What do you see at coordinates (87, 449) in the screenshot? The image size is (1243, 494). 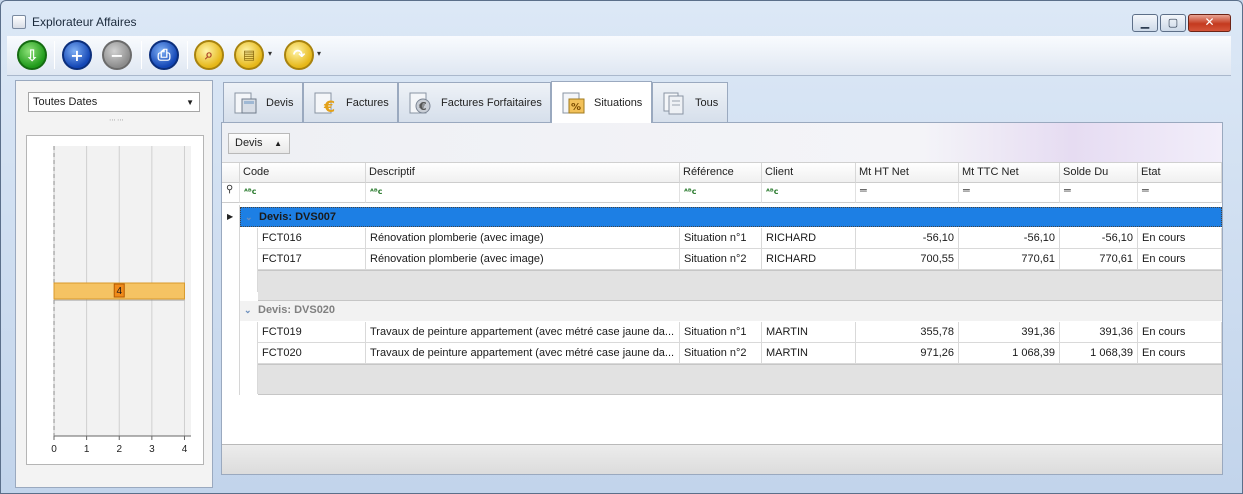 I see `x-tick-label: 1` at bounding box center [87, 449].